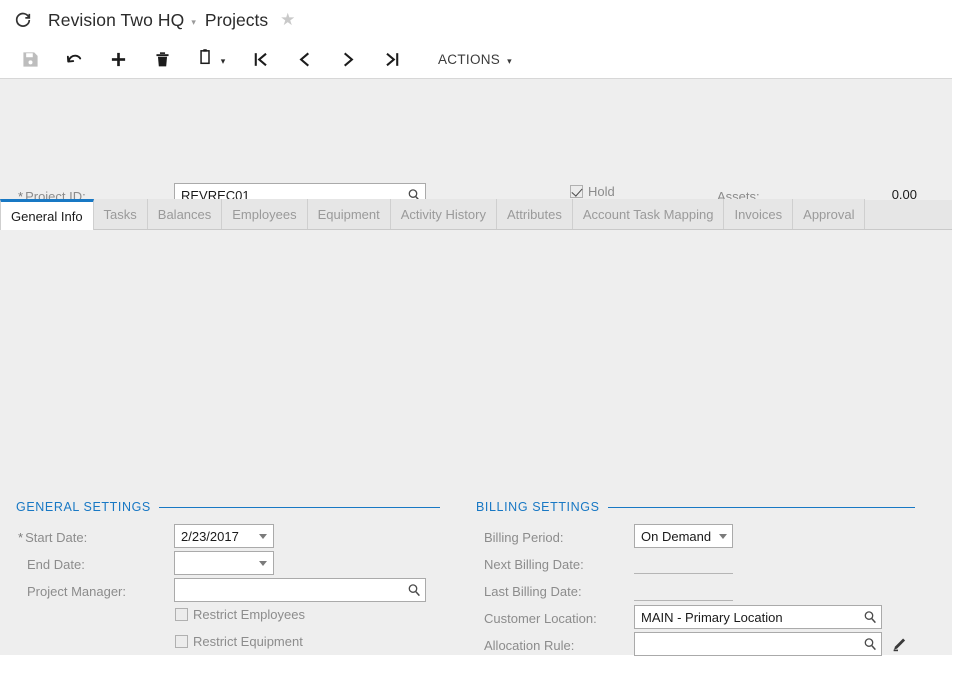 The height and width of the screenshot is (677, 957). Describe the element at coordinates (683, 590) in the screenshot. I see `last-billing-date-value` at that location.